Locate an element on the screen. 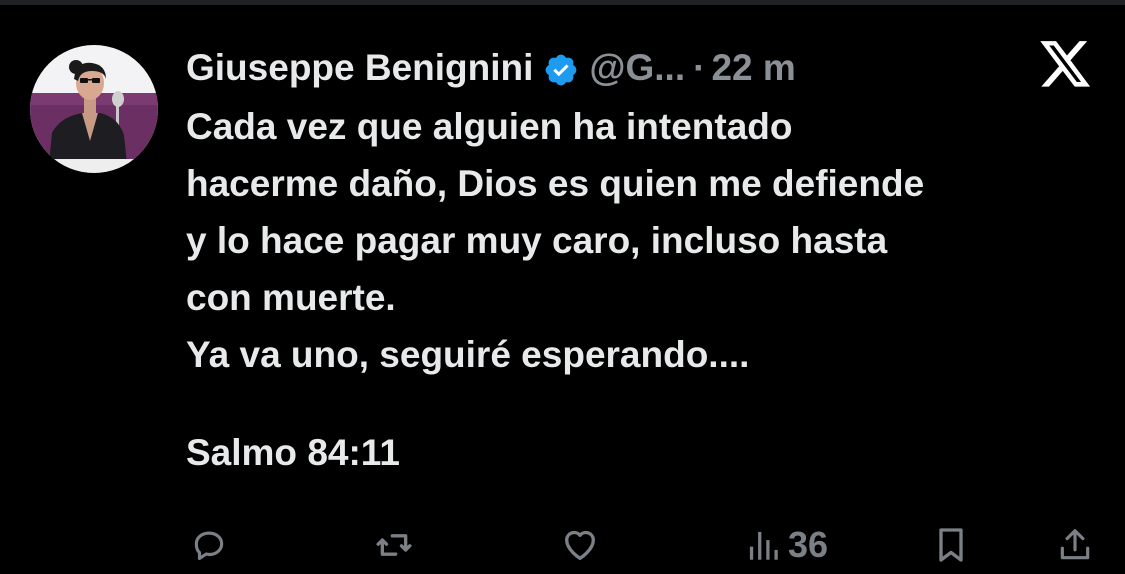  retweet-button is located at coordinates (394, 545).